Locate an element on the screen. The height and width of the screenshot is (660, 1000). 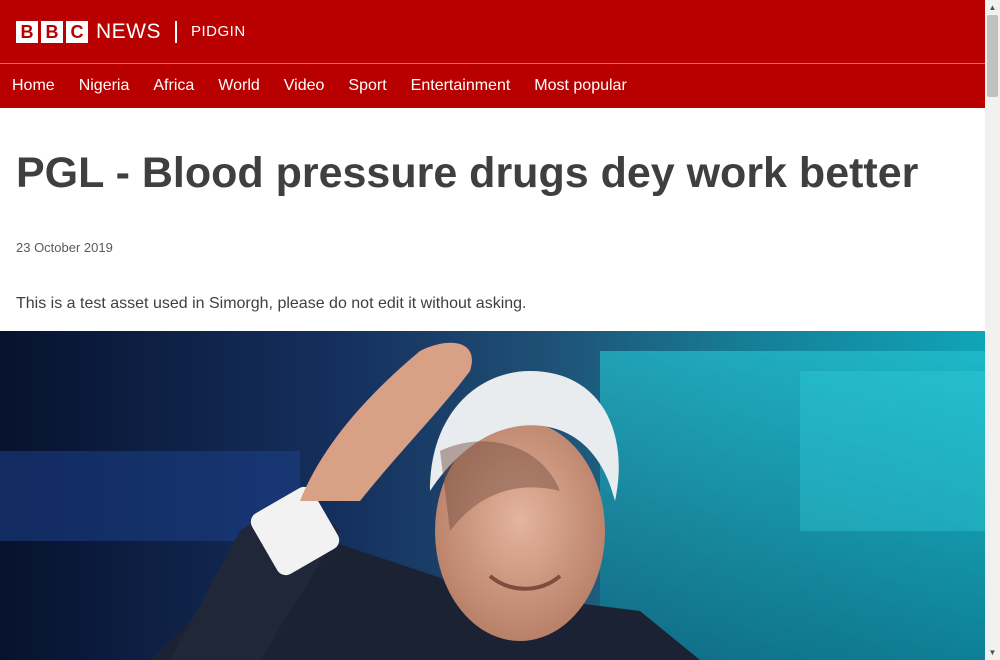
bbc-logo-block-c: C is located at coordinates (77, 31).